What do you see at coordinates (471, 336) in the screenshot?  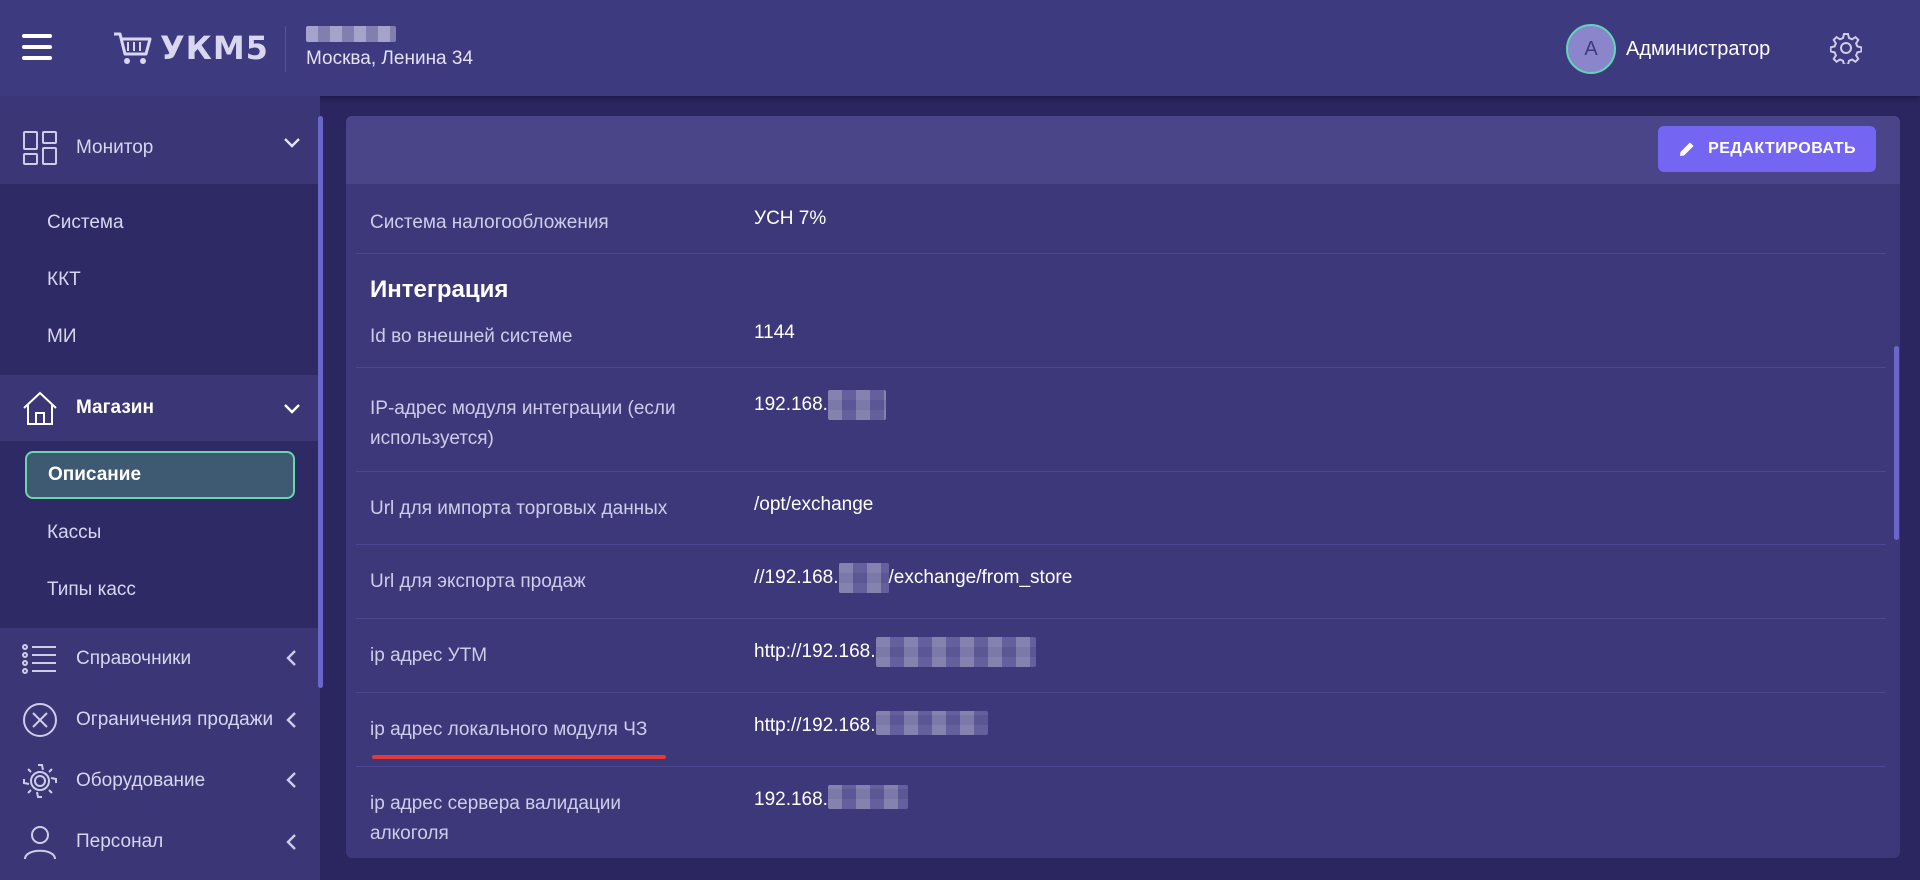 I see `field-label: Id во внешней системе` at bounding box center [471, 336].